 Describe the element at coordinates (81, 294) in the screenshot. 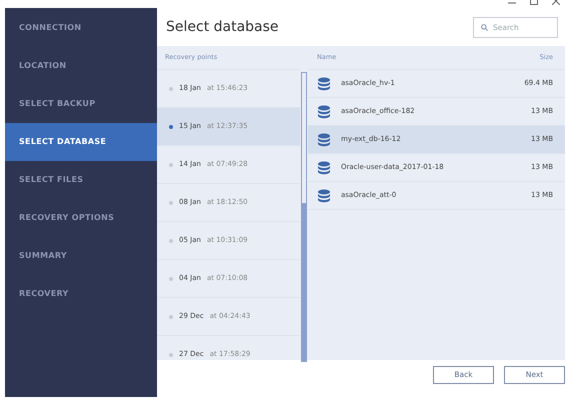

I see `sidebar-item: RECOVERY` at that location.